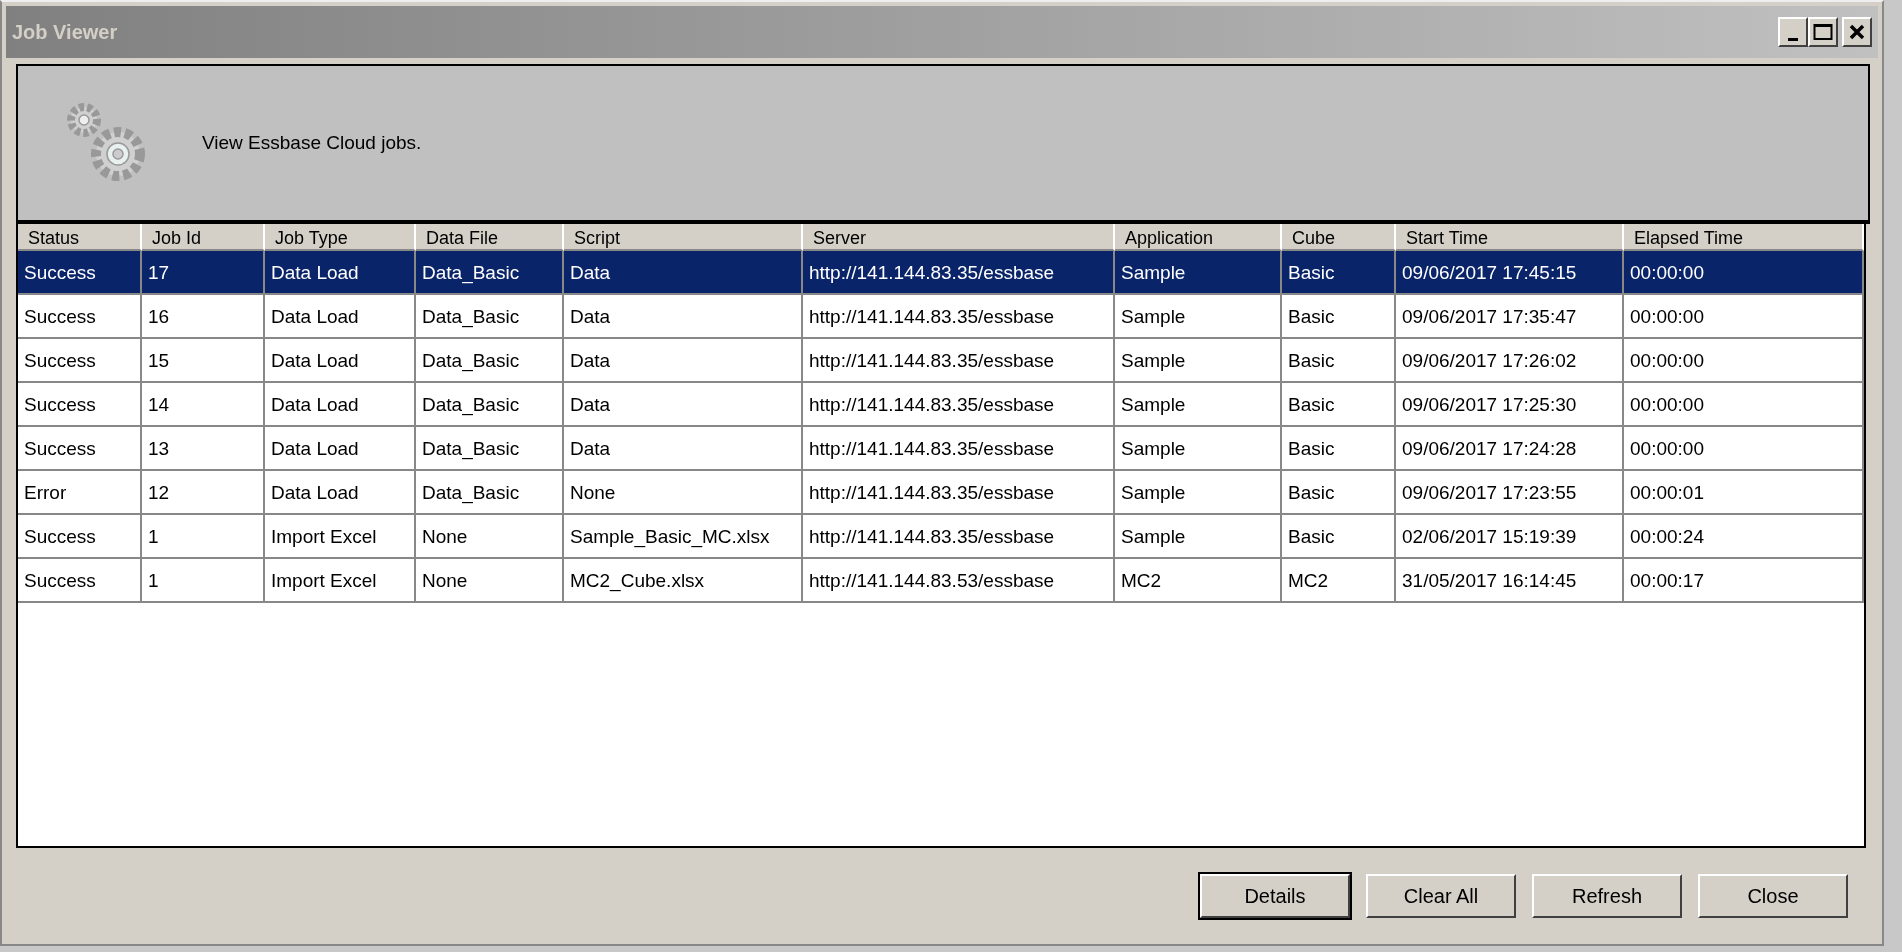 This screenshot has width=1902, height=952. I want to click on close-button, so click(1857, 32).